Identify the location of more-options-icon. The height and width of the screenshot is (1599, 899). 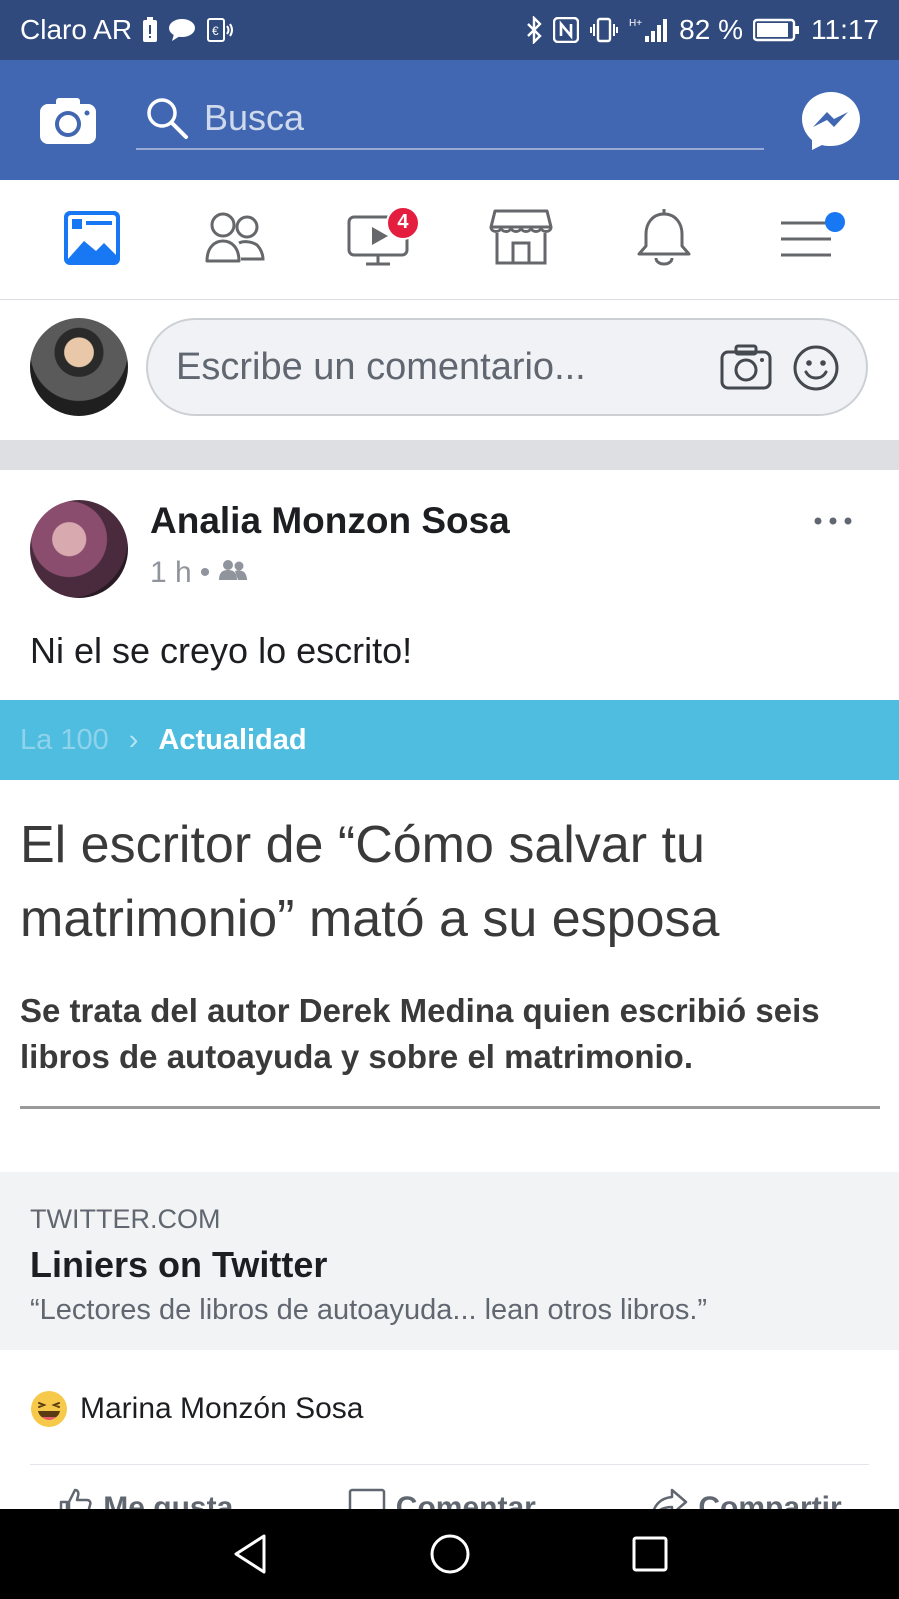
(833, 521).